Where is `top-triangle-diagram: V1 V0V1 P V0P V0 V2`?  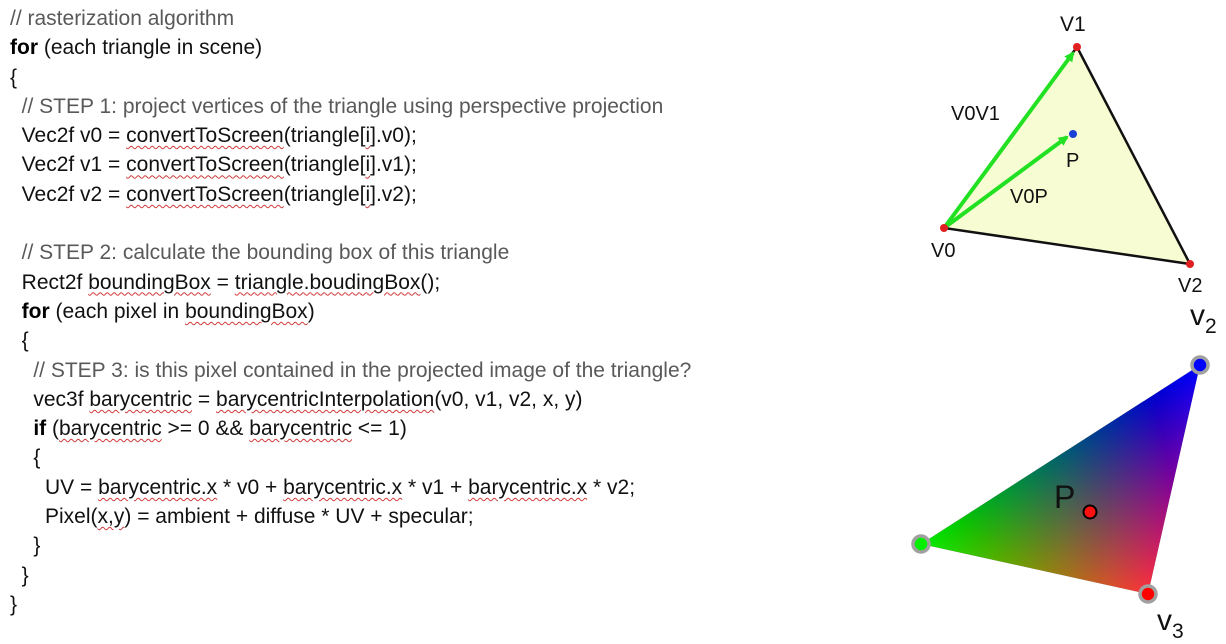 top-triangle-diagram: V1 V0V1 P V0P V0 V2 is located at coordinates (1066, 155).